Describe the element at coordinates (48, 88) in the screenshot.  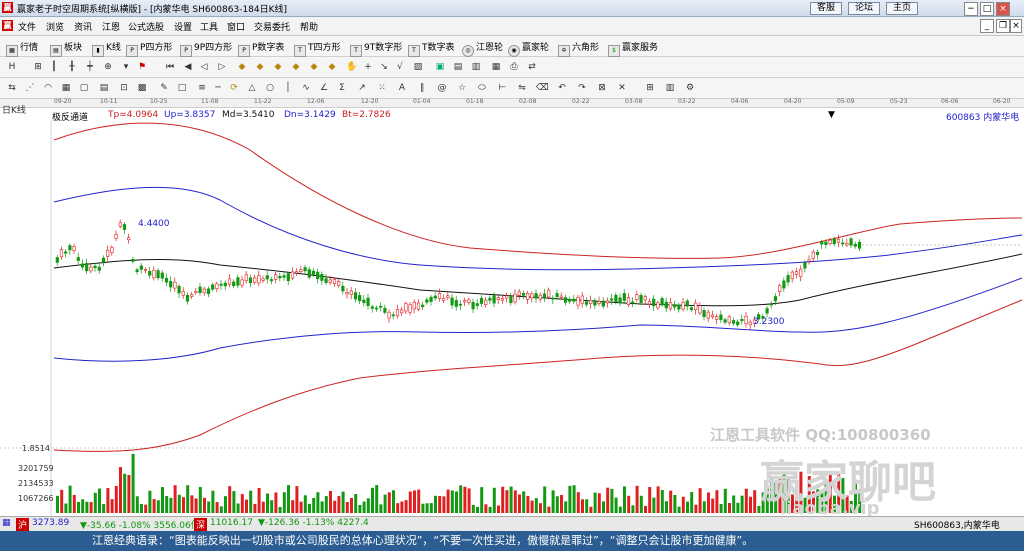
I see `arc-icon: ◠` at that location.